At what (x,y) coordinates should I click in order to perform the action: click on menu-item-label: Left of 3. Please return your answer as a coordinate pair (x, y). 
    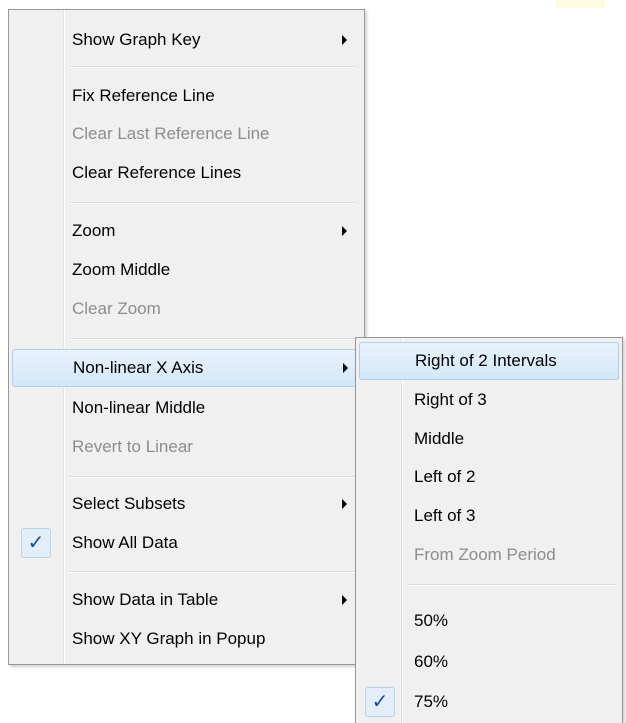
    Looking at the image, I should click on (445, 515).